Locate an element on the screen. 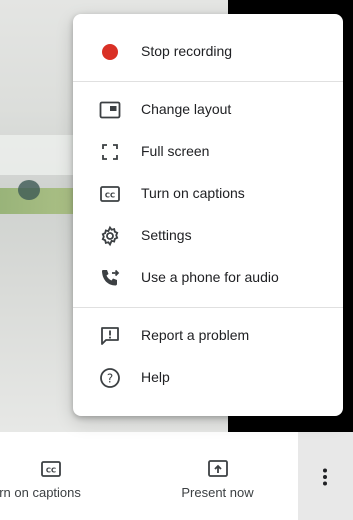 The image size is (353, 520). menu-item-label: Settings is located at coordinates (166, 235).